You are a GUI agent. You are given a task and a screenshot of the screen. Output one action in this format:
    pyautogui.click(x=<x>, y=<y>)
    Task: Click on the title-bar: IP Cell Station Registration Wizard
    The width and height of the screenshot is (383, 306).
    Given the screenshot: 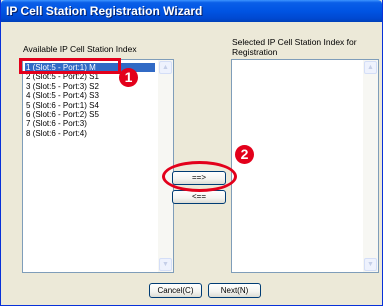 What is the action you would take?
    pyautogui.click(x=191, y=11)
    